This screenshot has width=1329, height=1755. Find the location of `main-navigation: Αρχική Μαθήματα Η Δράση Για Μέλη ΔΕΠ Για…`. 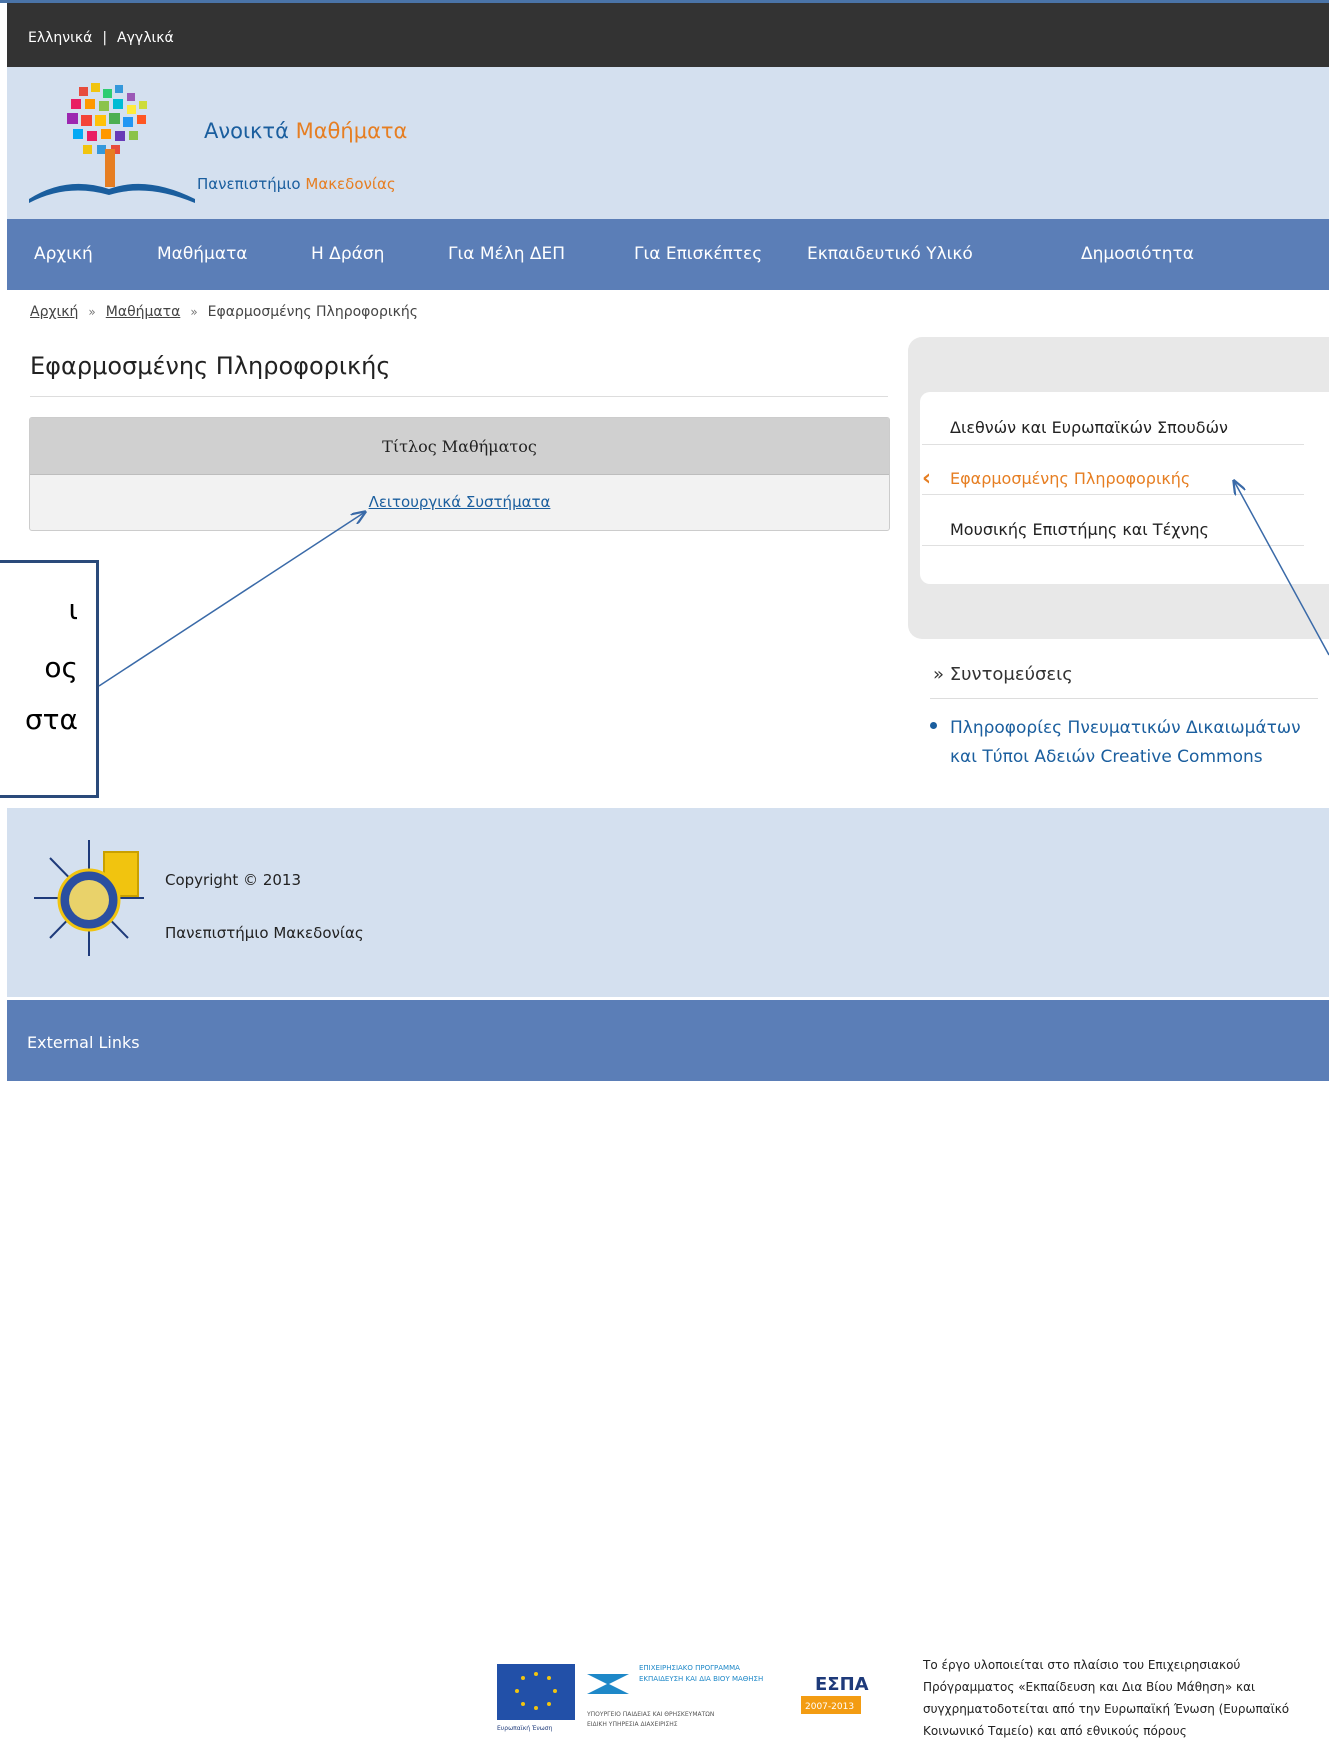

main-navigation: Αρχική Μαθήματα Η Δράση Για Μέλη ΔΕΠ Για… is located at coordinates (668, 254).